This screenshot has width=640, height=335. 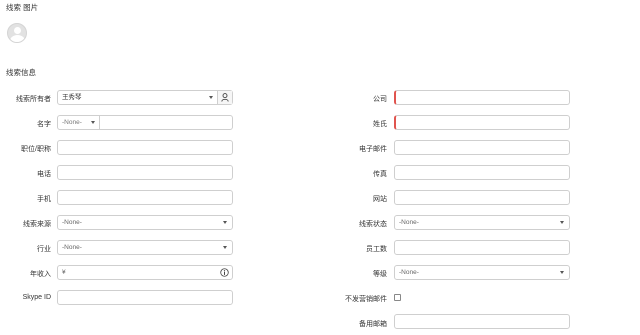 What do you see at coordinates (72, 222) in the screenshot?
I see `lead-source-value: -None-` at bounding box center [72, 222].